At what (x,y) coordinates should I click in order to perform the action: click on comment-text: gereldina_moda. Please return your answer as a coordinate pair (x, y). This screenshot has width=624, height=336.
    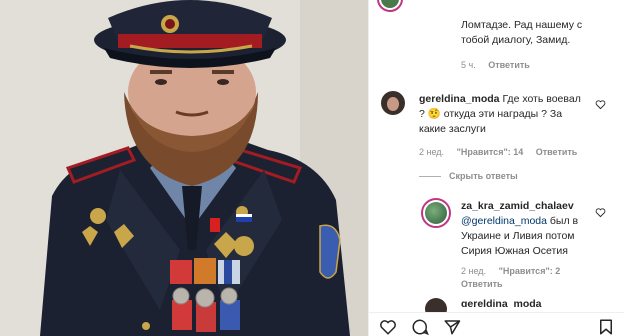
    Looking at the image, I should click on (525, 302).